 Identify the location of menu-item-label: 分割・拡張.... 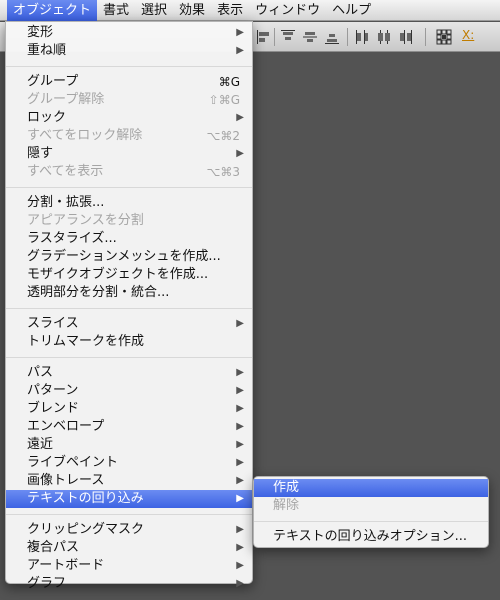
(66, 202).